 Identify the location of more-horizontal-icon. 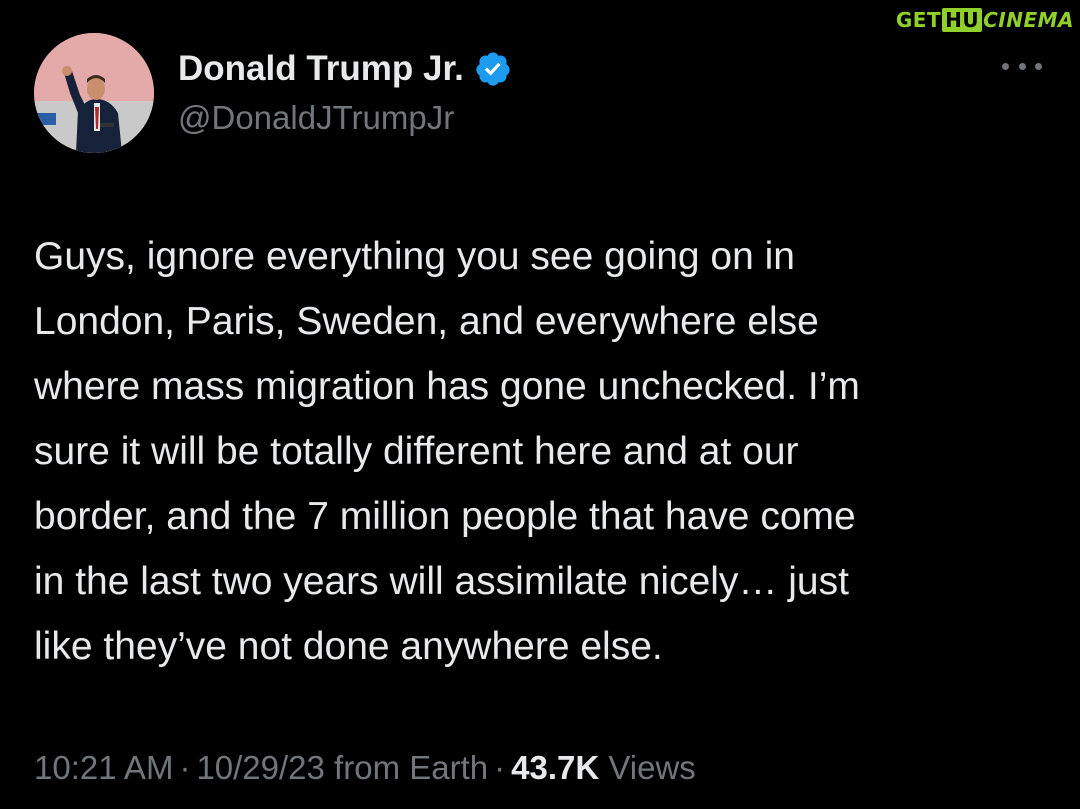
(1022, 66).